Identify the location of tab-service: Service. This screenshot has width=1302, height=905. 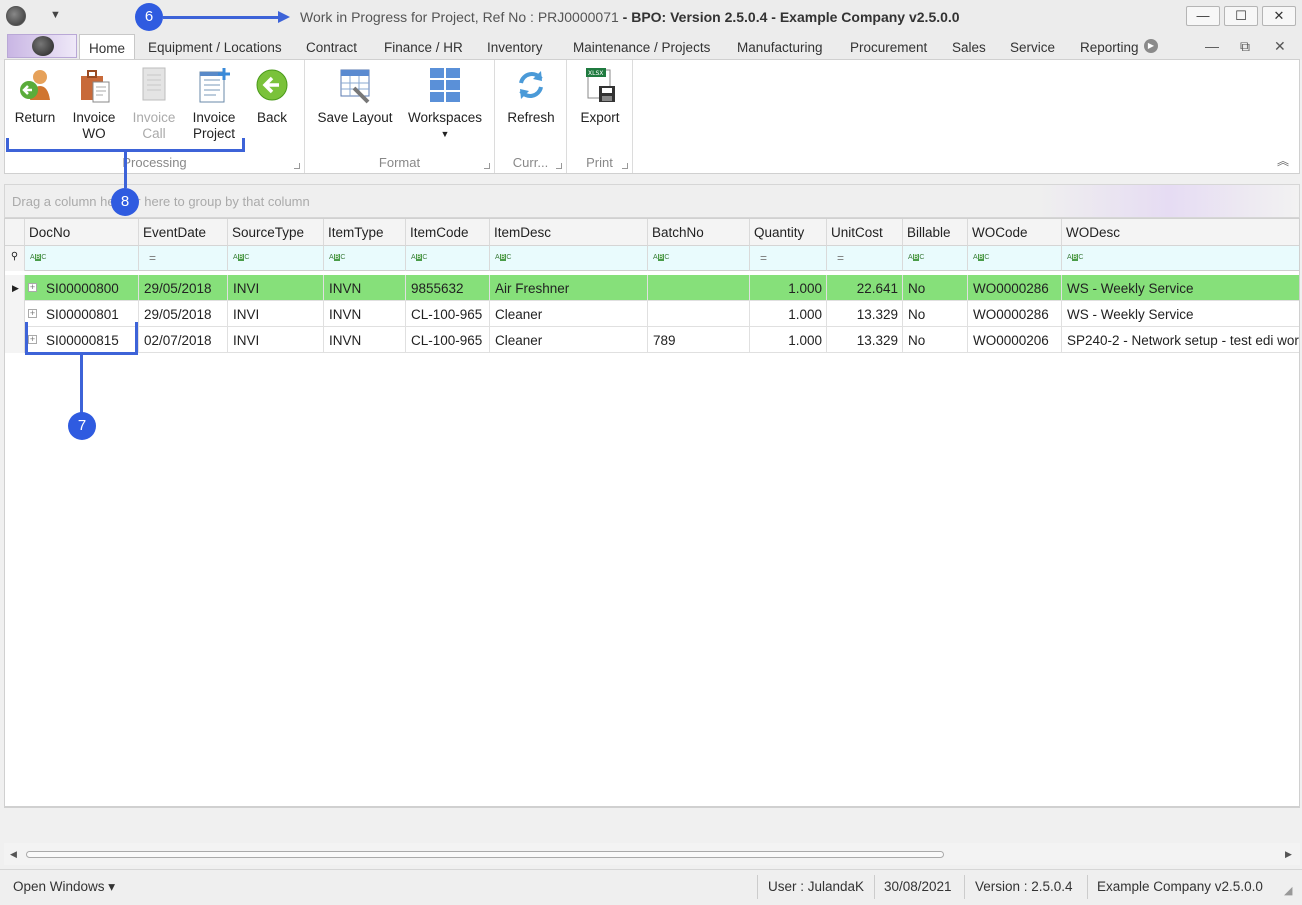
(1032, 47).